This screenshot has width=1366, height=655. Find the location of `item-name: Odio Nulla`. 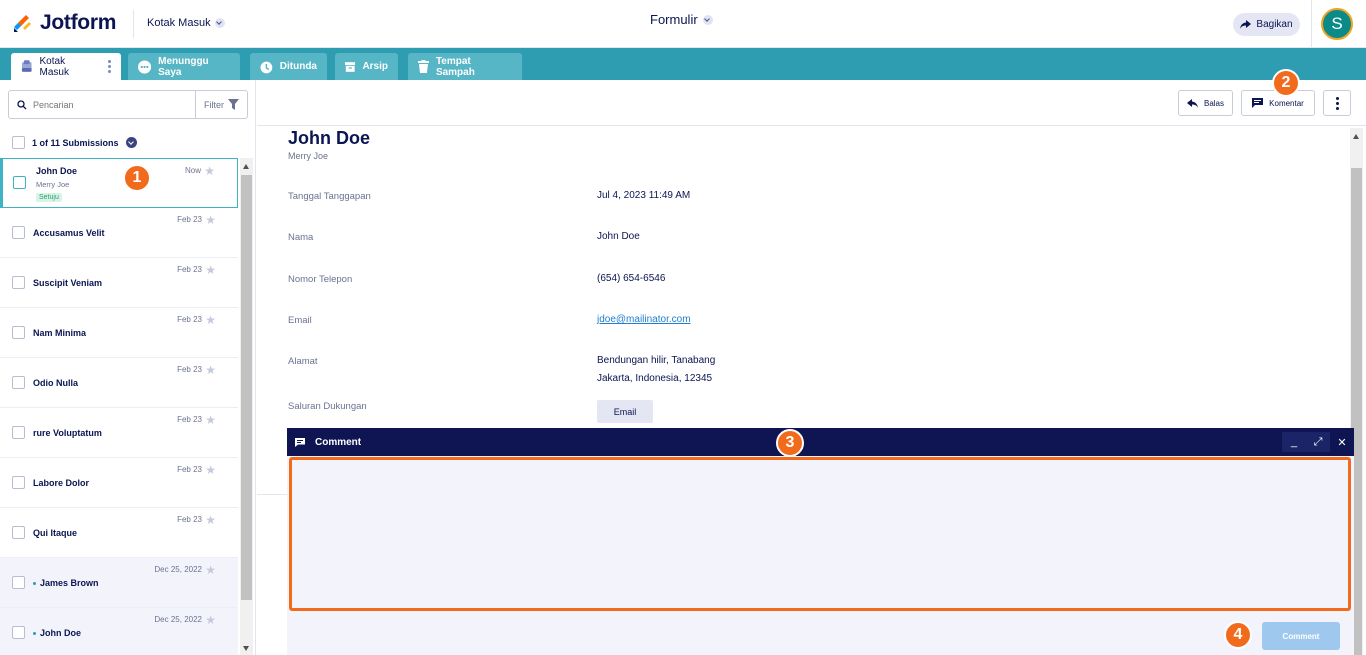

item-name: Odio Nulla is located at coordinates (55, 383).